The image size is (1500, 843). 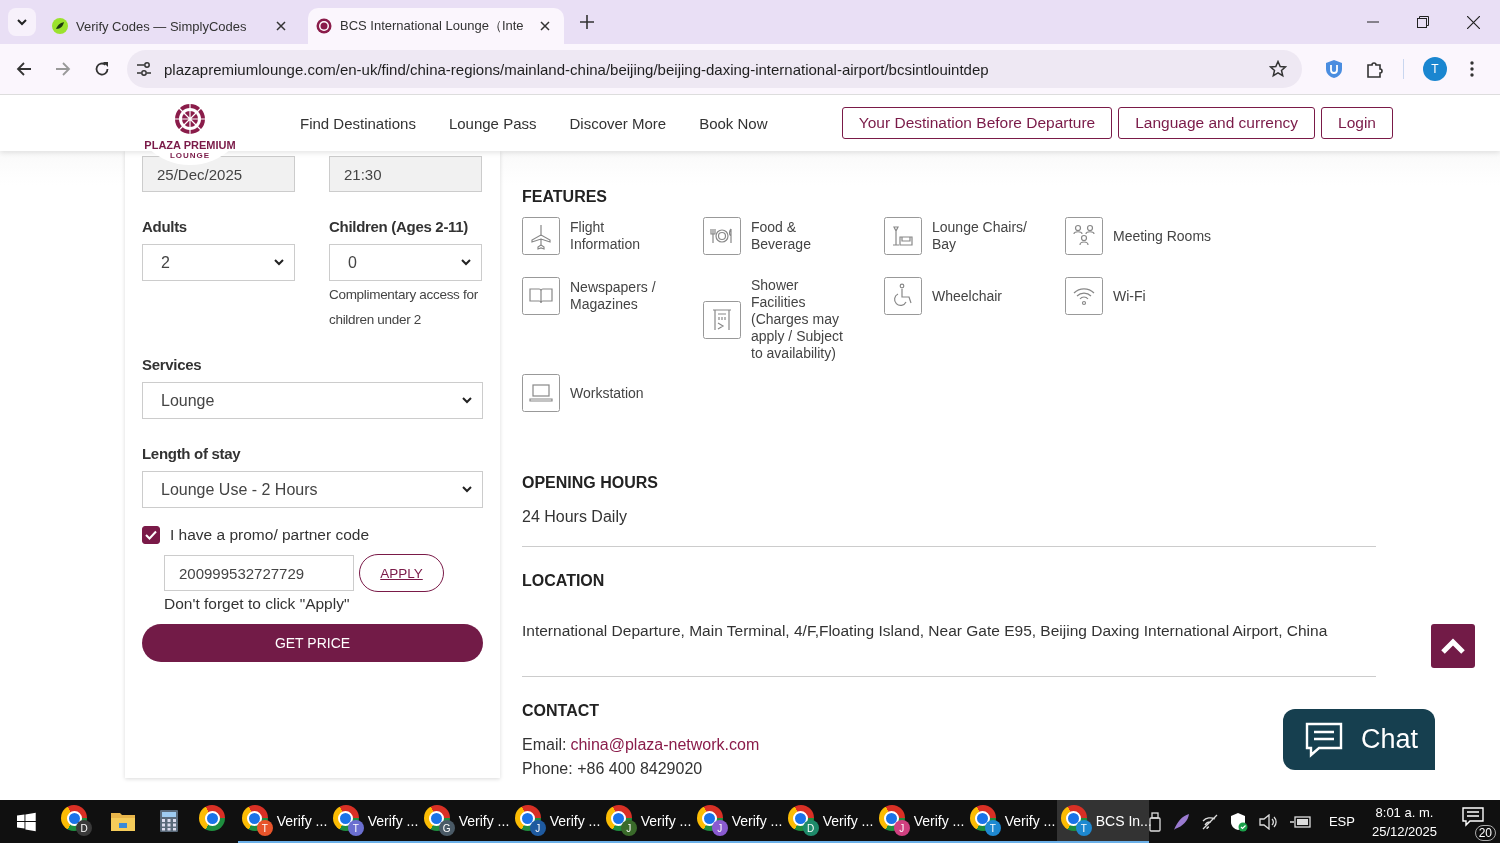 What do you see at coordinates (561, 711) in the screenshot?
I see `section-heading: CONTACT` at bounding box center [561, 711].